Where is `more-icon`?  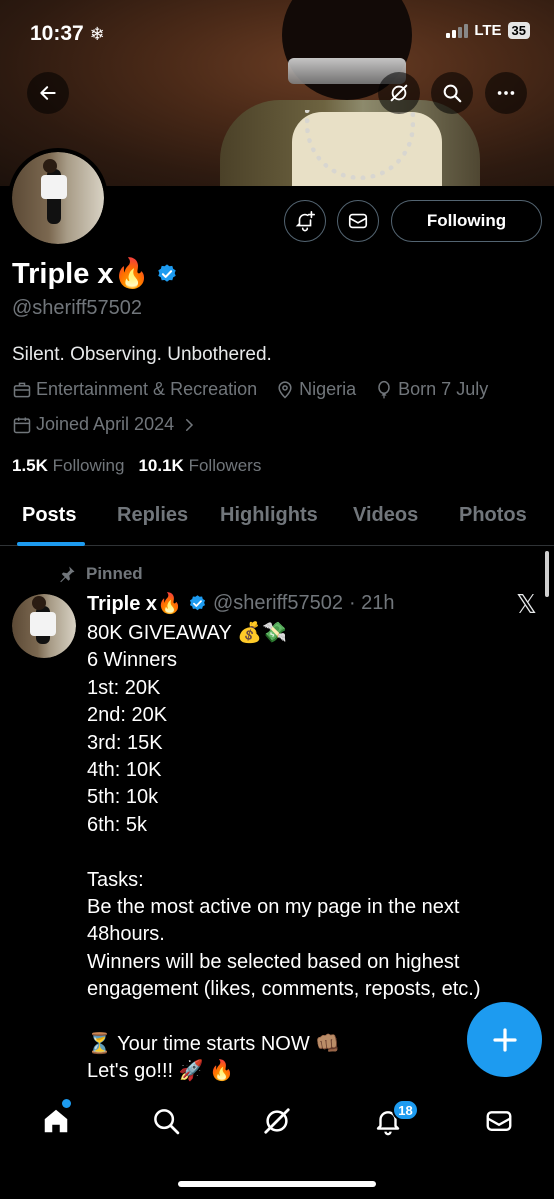 more-icon is located at coordinates (506, 93).